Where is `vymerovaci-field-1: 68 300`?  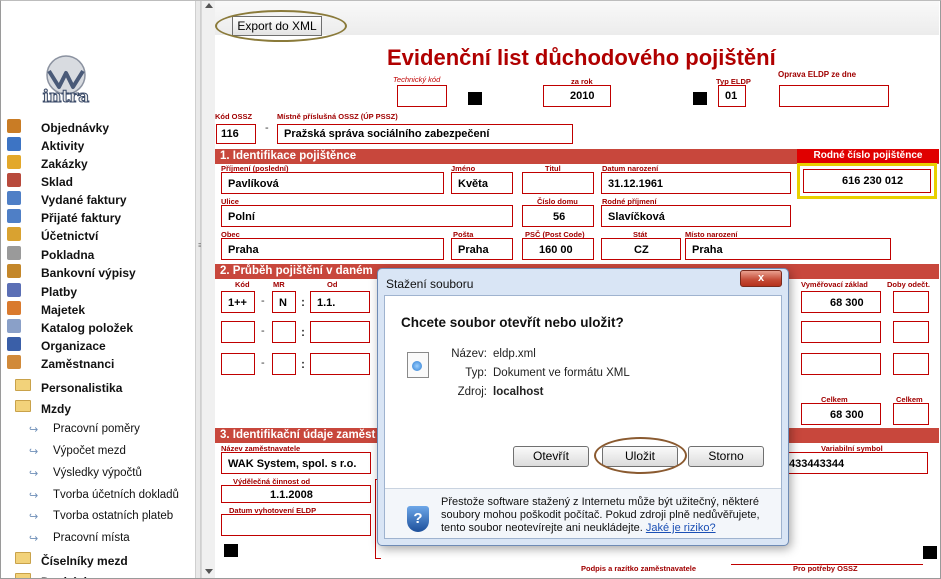 vymerovaci-field-1: 68 300 is located at coordinates (841, 302).